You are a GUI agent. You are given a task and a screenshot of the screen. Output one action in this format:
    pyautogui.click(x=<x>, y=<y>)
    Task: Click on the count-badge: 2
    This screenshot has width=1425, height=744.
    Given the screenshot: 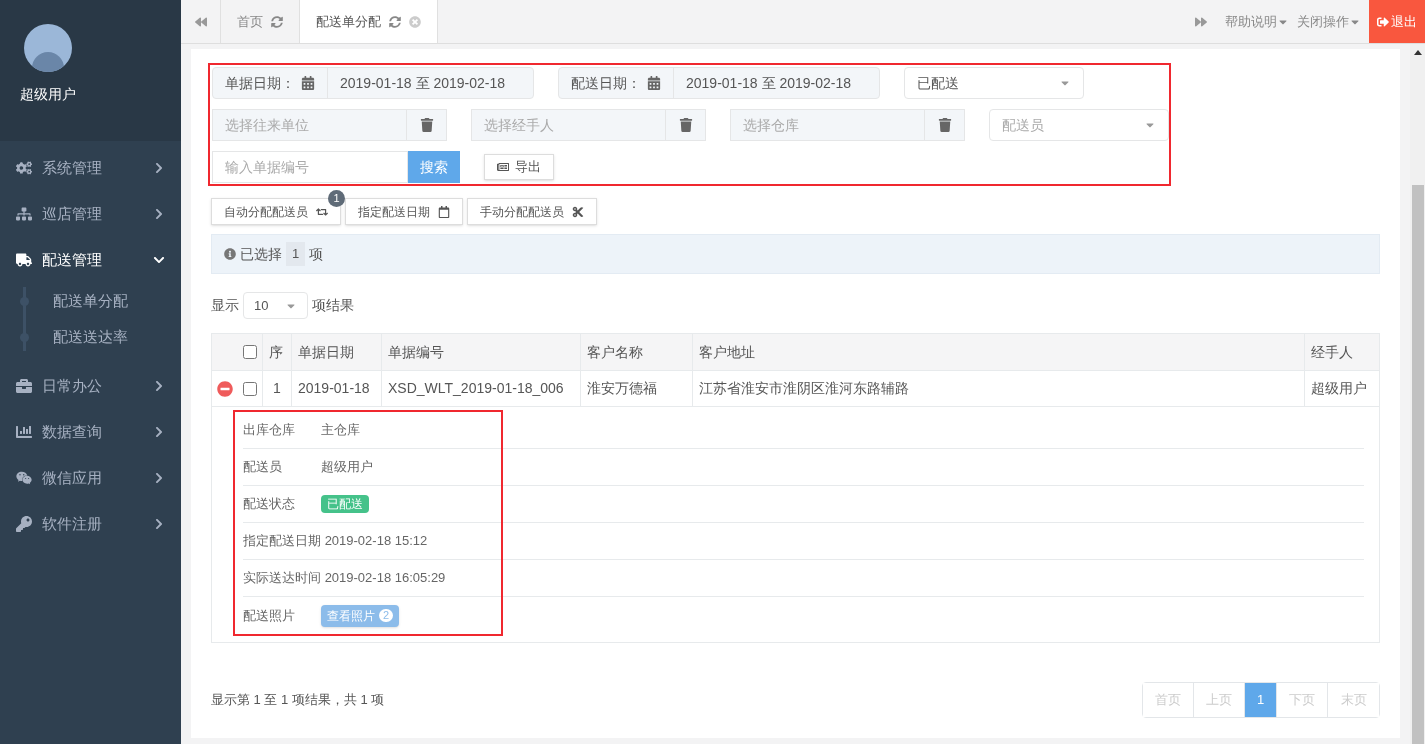 What is the action you would take?
    pyautogui.click(x=386, y=615)
    